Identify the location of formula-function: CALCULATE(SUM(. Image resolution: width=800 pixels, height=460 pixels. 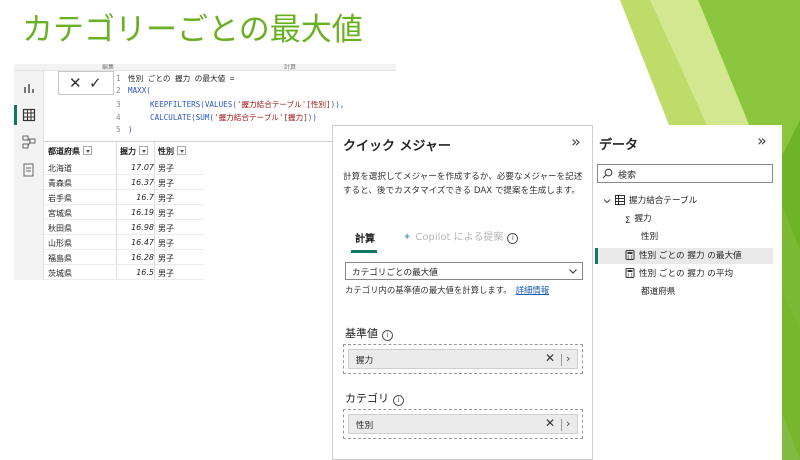
(182, 117).